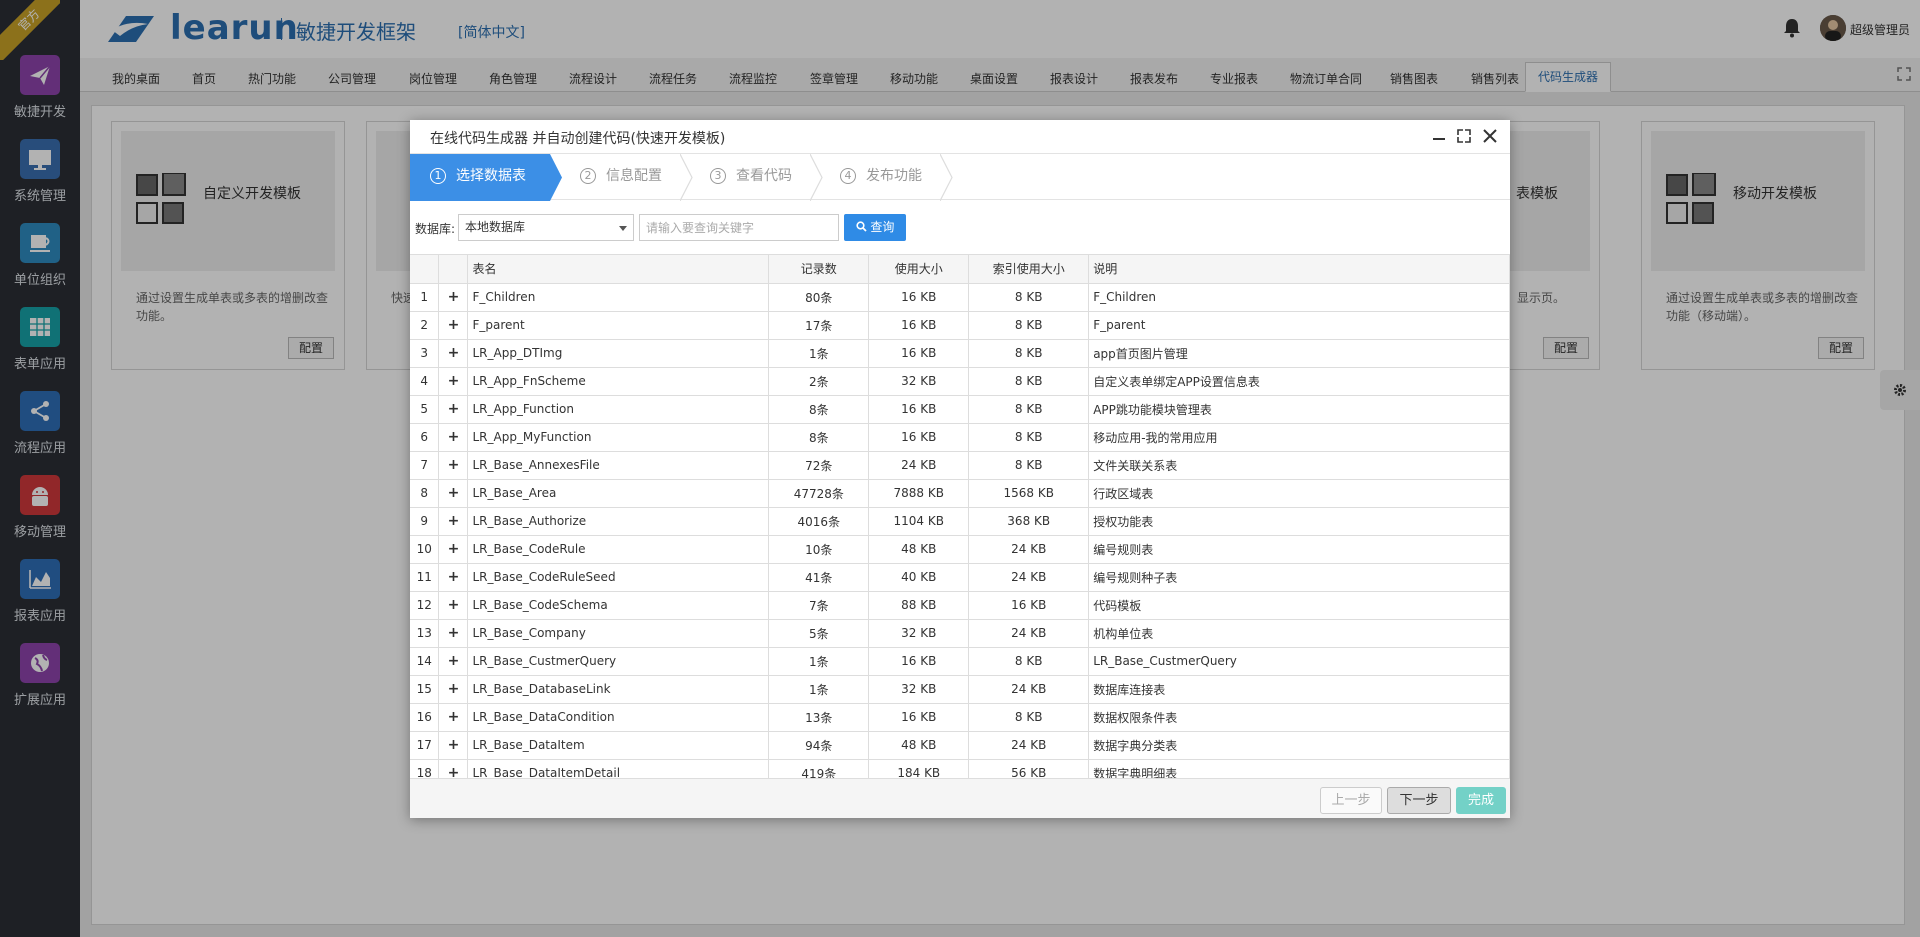 The image size is (1920, 937). I want to click on record-count-cell: 2条, so click(819, 381).